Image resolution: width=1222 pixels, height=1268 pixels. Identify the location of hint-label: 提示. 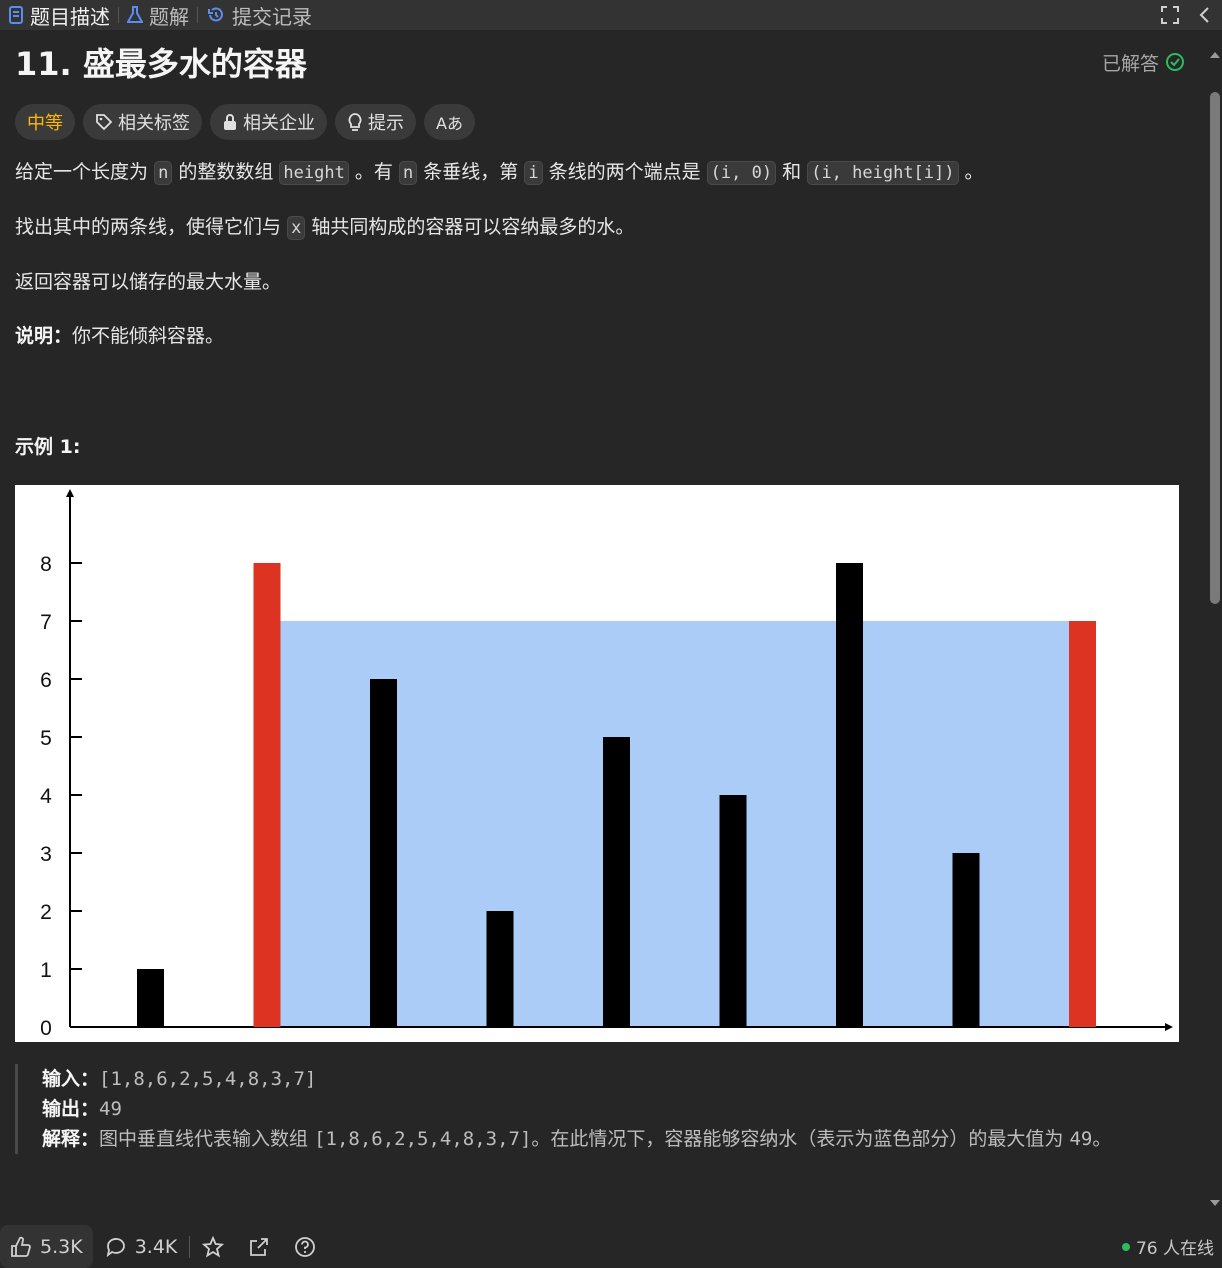
(386, 123).